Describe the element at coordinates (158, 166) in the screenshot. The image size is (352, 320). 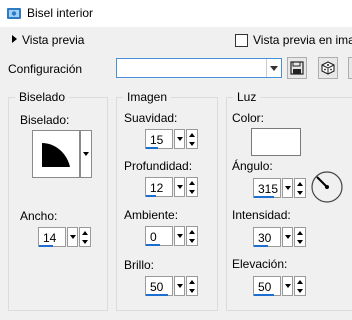
I see `depth-label: Profundidad:` at that location.